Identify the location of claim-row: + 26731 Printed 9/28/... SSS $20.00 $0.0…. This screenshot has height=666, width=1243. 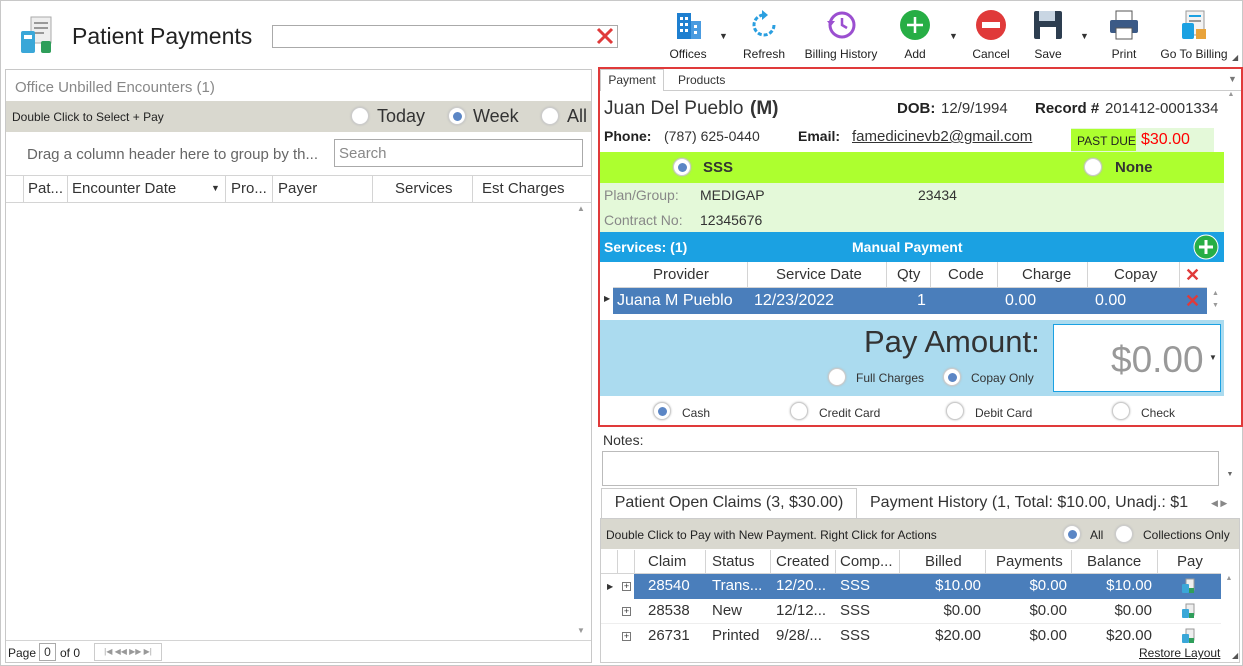
(911, 636).